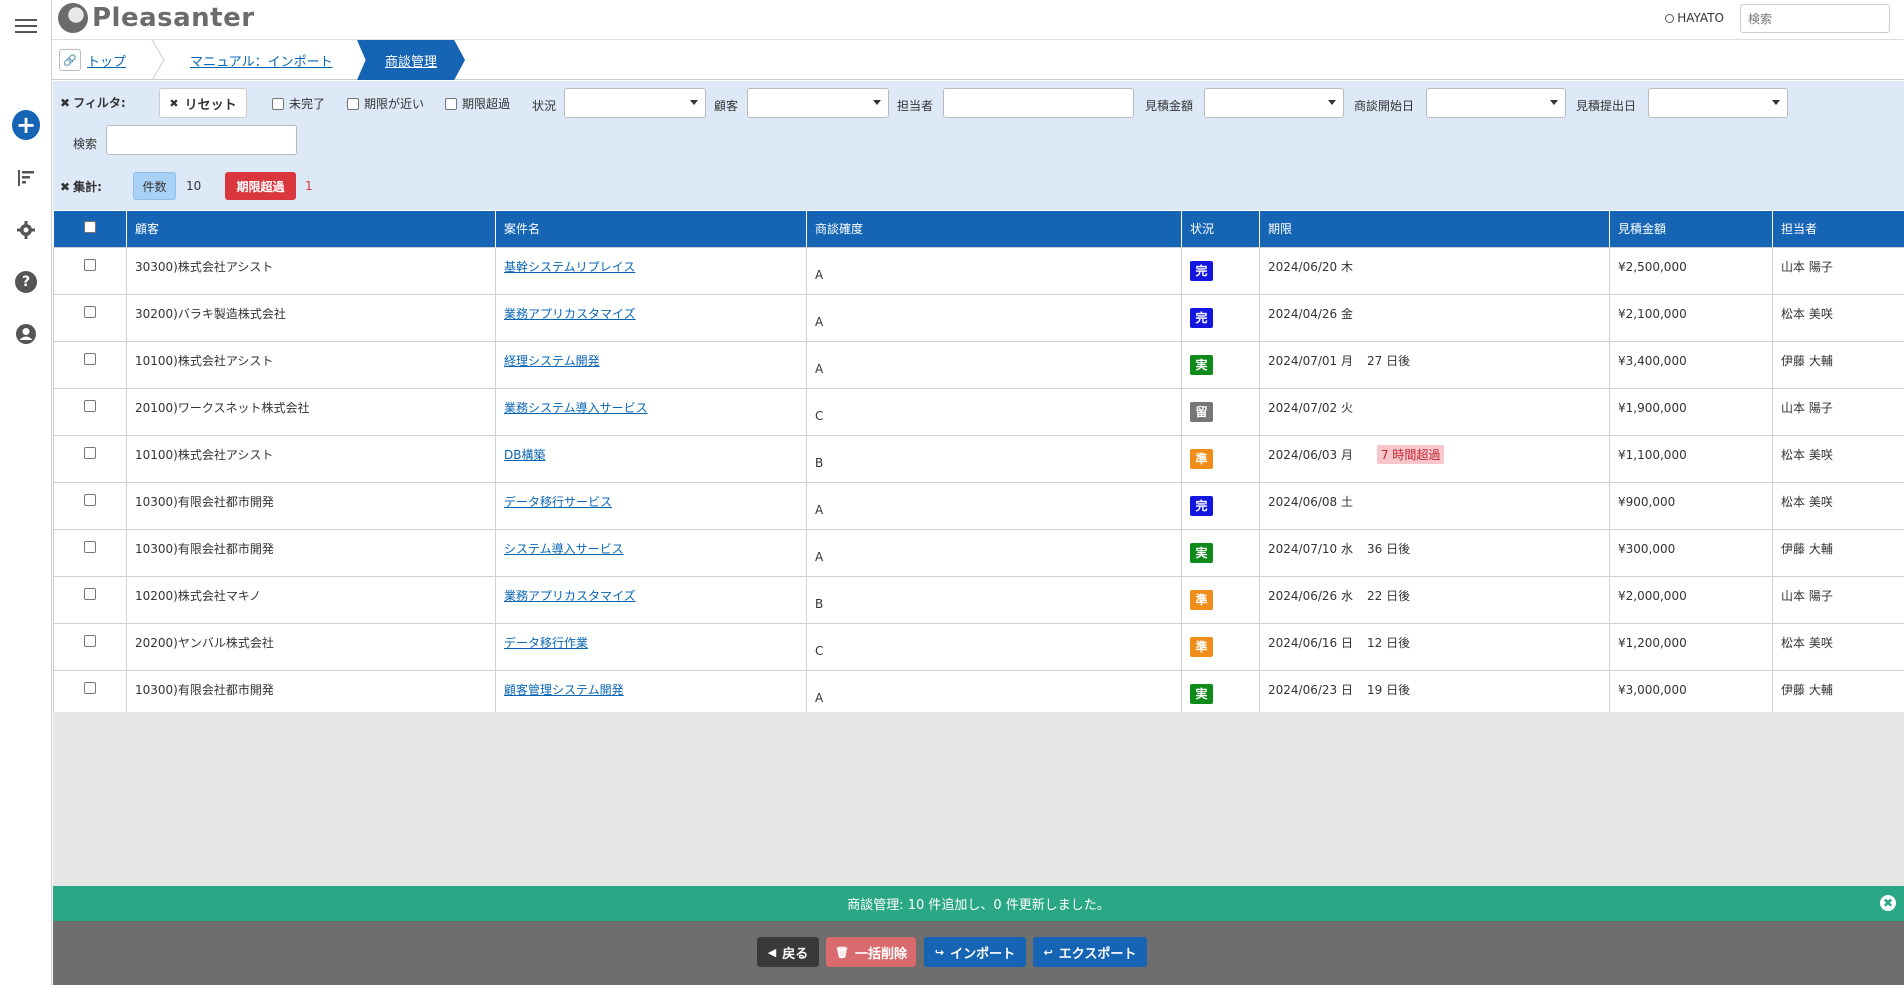  I want to click on due-date: 2024/07/01 月, so click(1310, 361).